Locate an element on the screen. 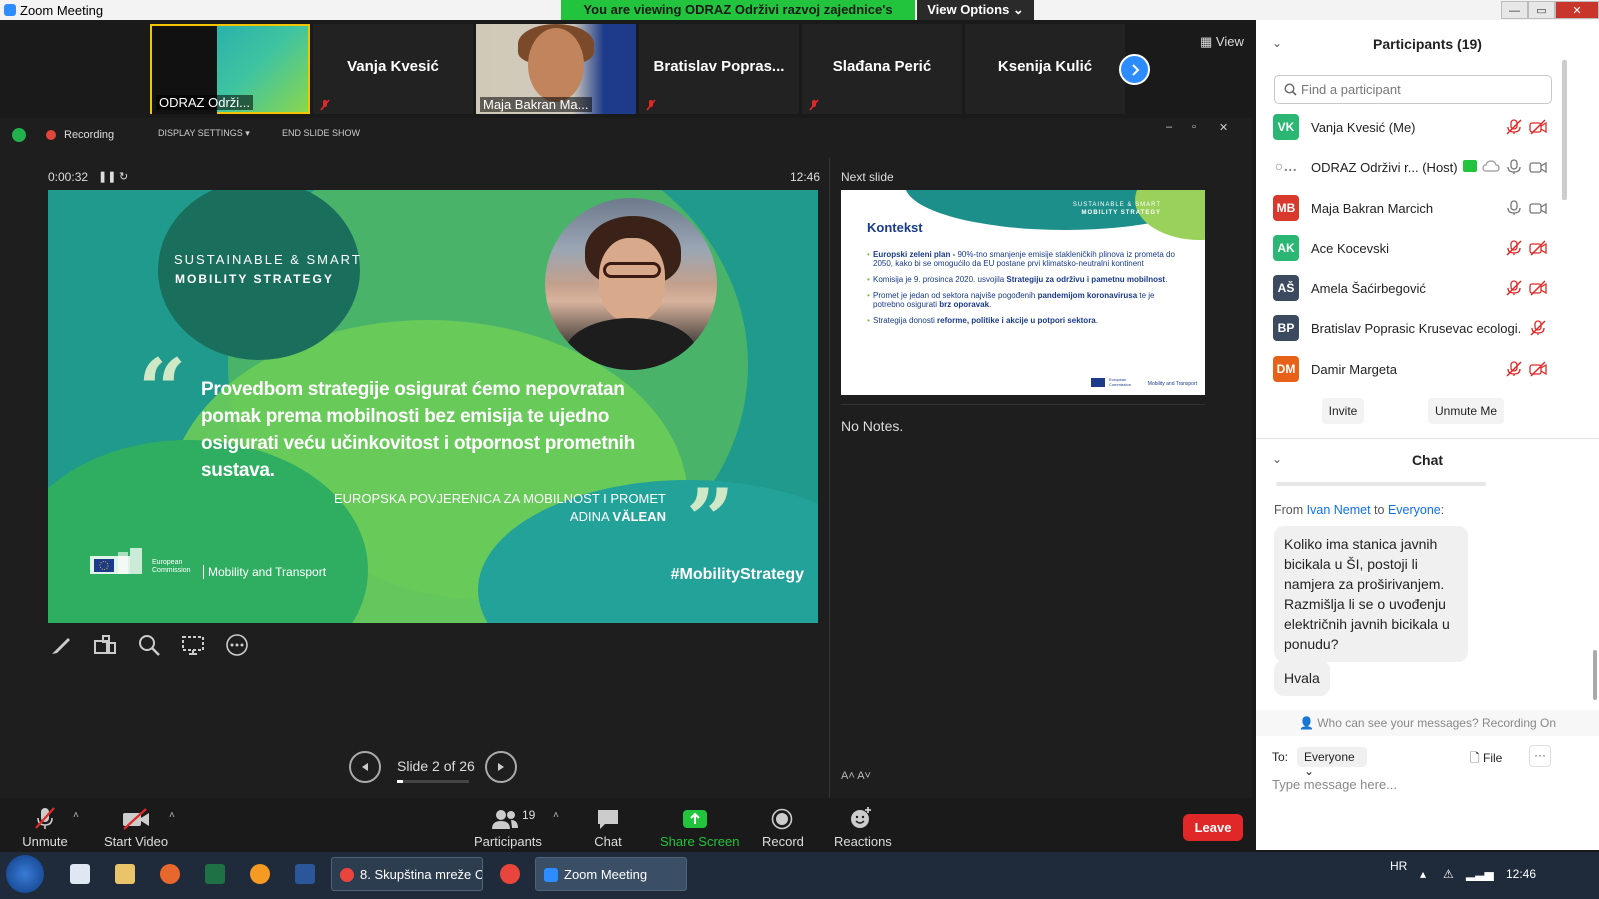 This screenshot has width=1599, height=899. close-button: ✕ is located at coordinates (1577, 10).